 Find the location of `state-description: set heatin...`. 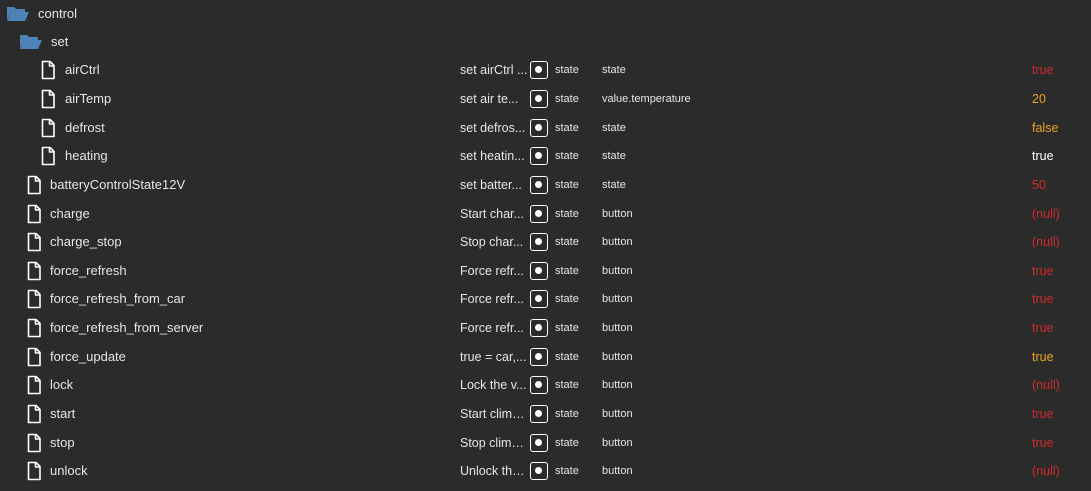

state-description: set heatin... is located at coordinates (492, 156).